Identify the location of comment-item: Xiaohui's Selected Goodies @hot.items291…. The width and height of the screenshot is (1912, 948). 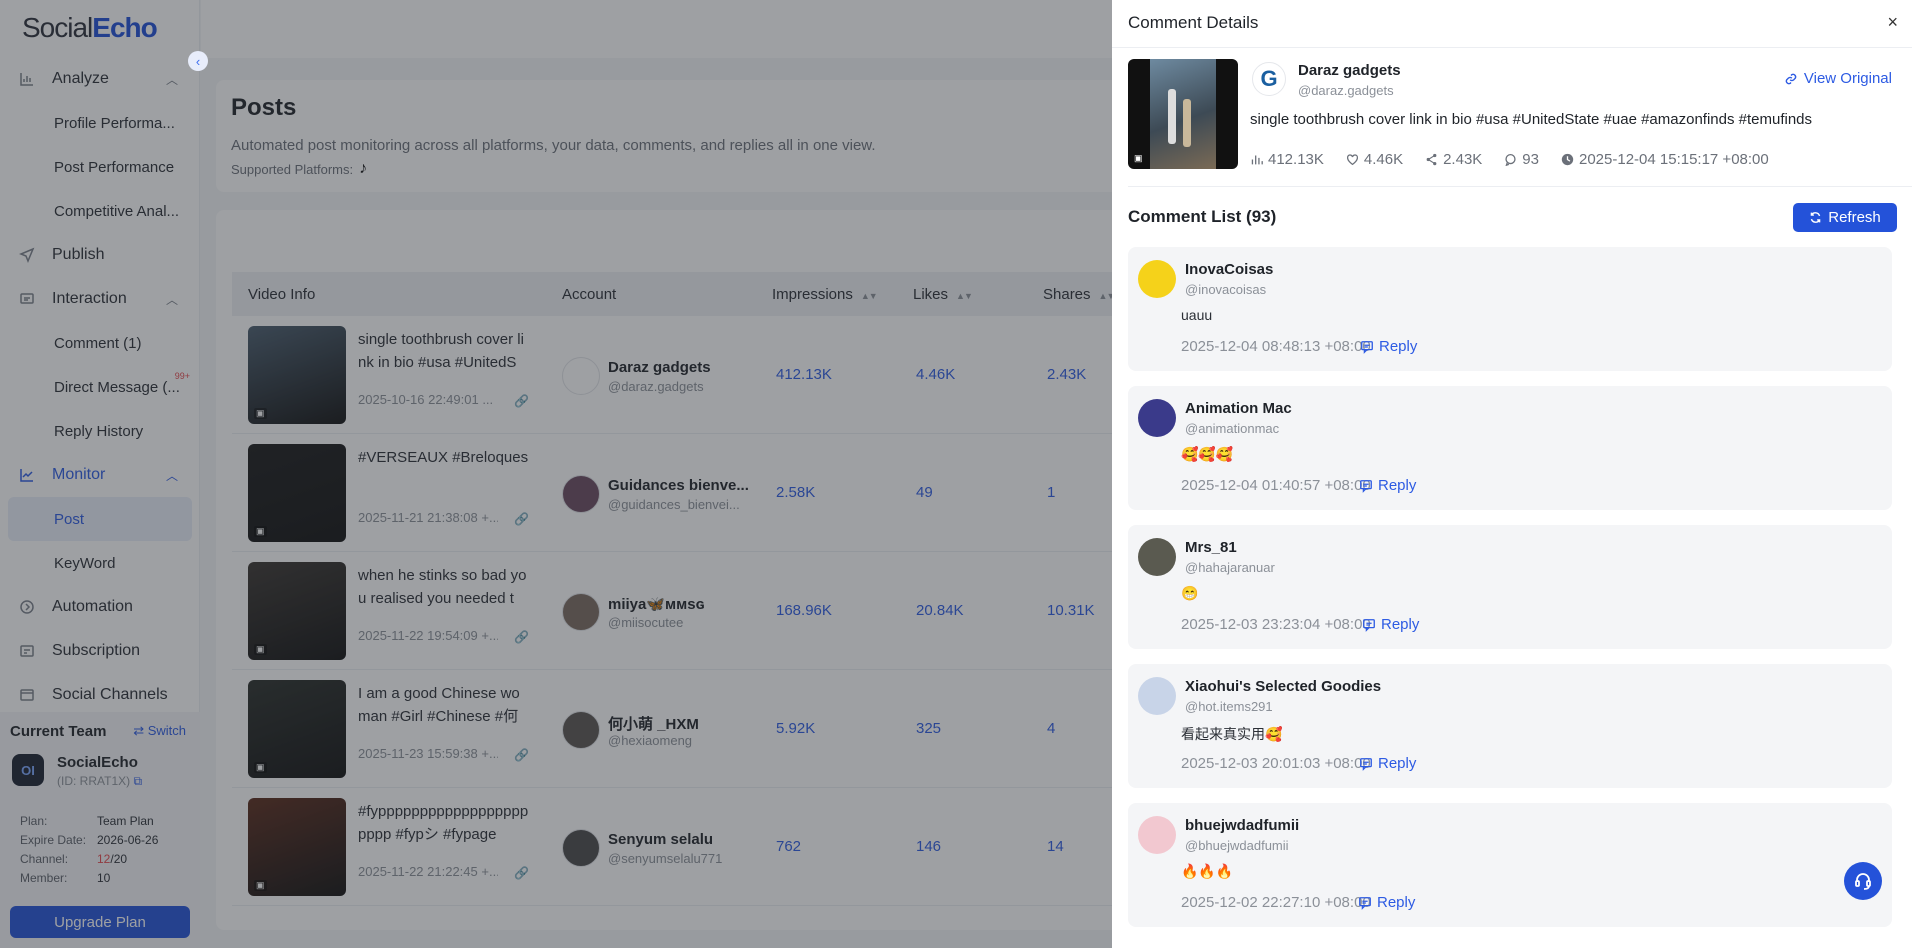
(1510, 726).